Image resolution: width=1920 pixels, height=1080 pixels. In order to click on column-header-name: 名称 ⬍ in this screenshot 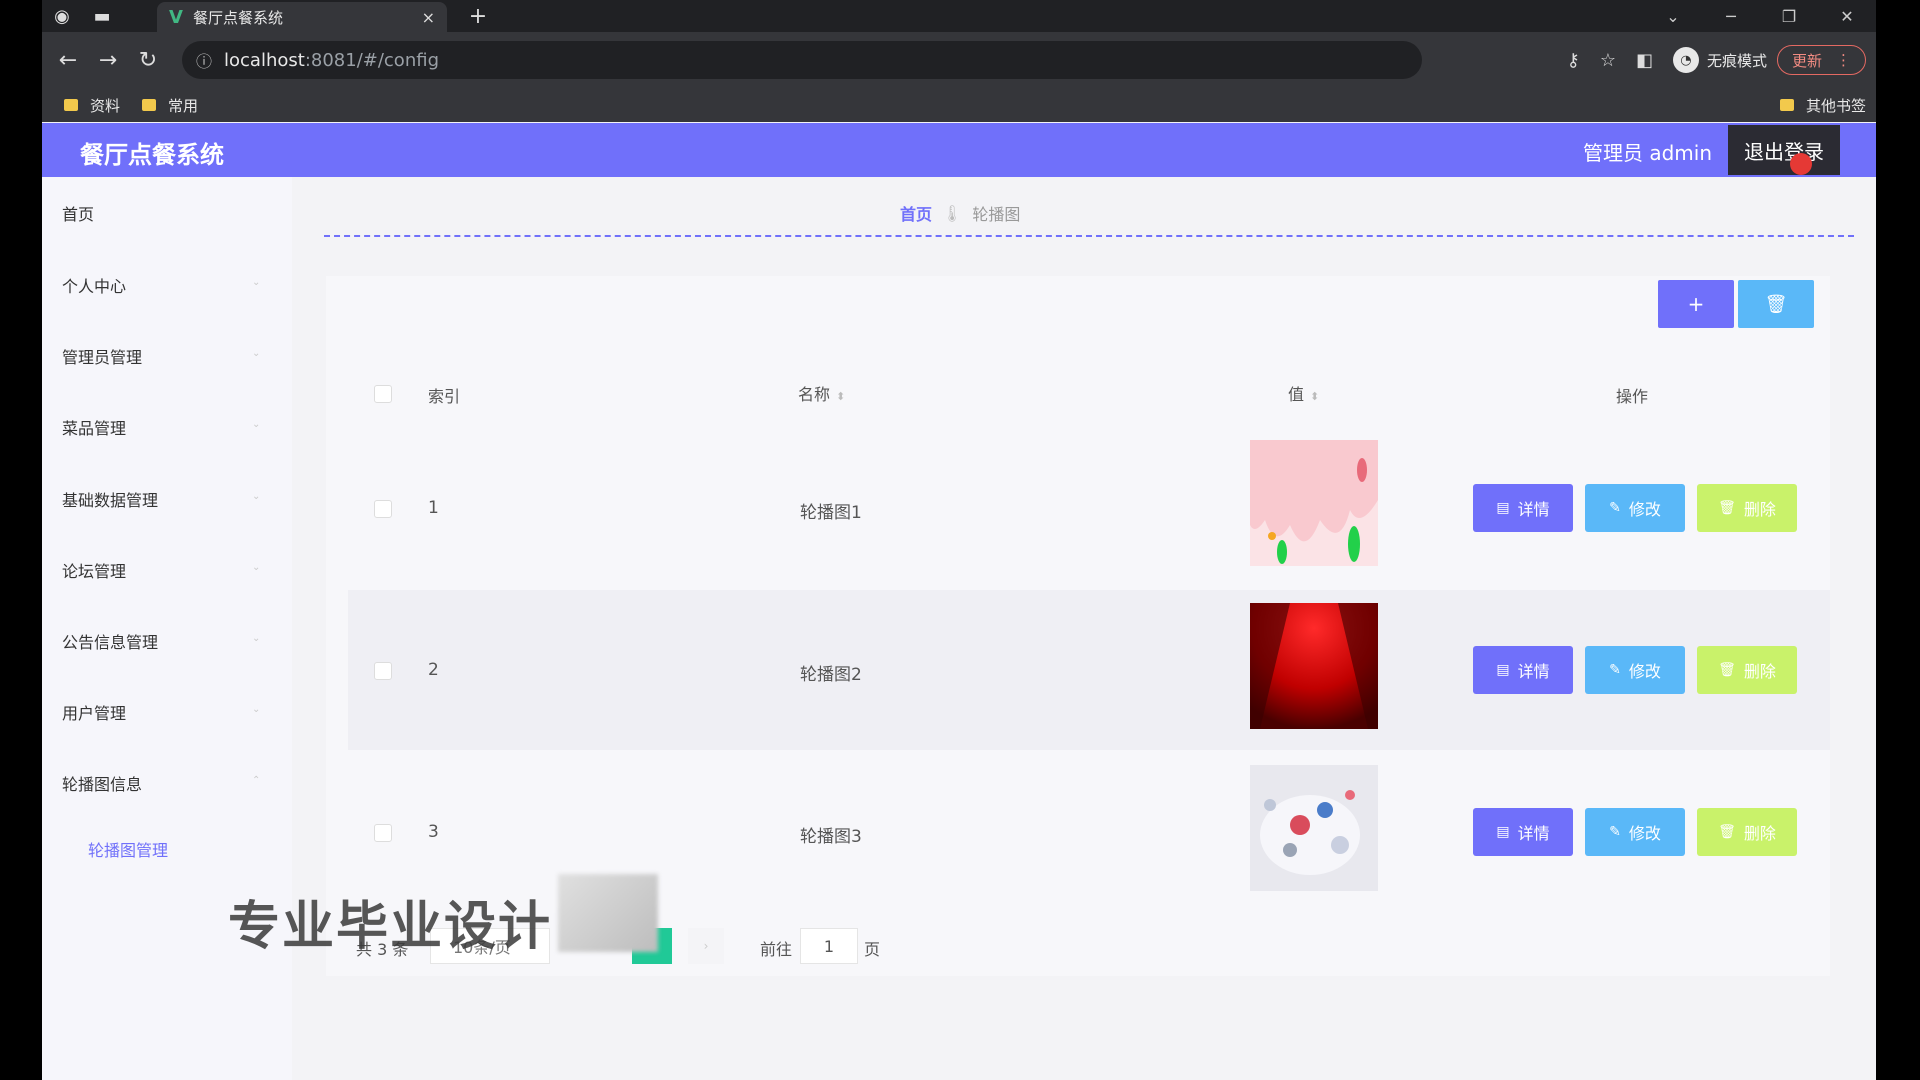, I will do `click(821, 393)`.